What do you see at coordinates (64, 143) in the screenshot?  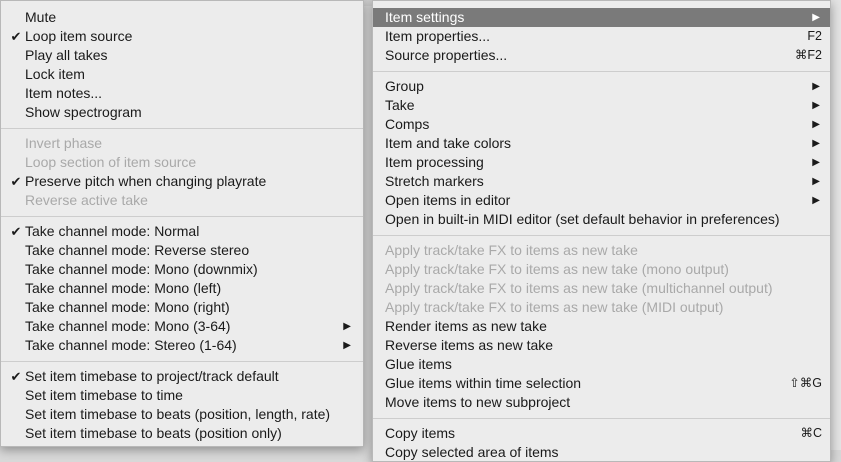 I see `menu-item-label: Invert phase` at bounding box center [64, 143].